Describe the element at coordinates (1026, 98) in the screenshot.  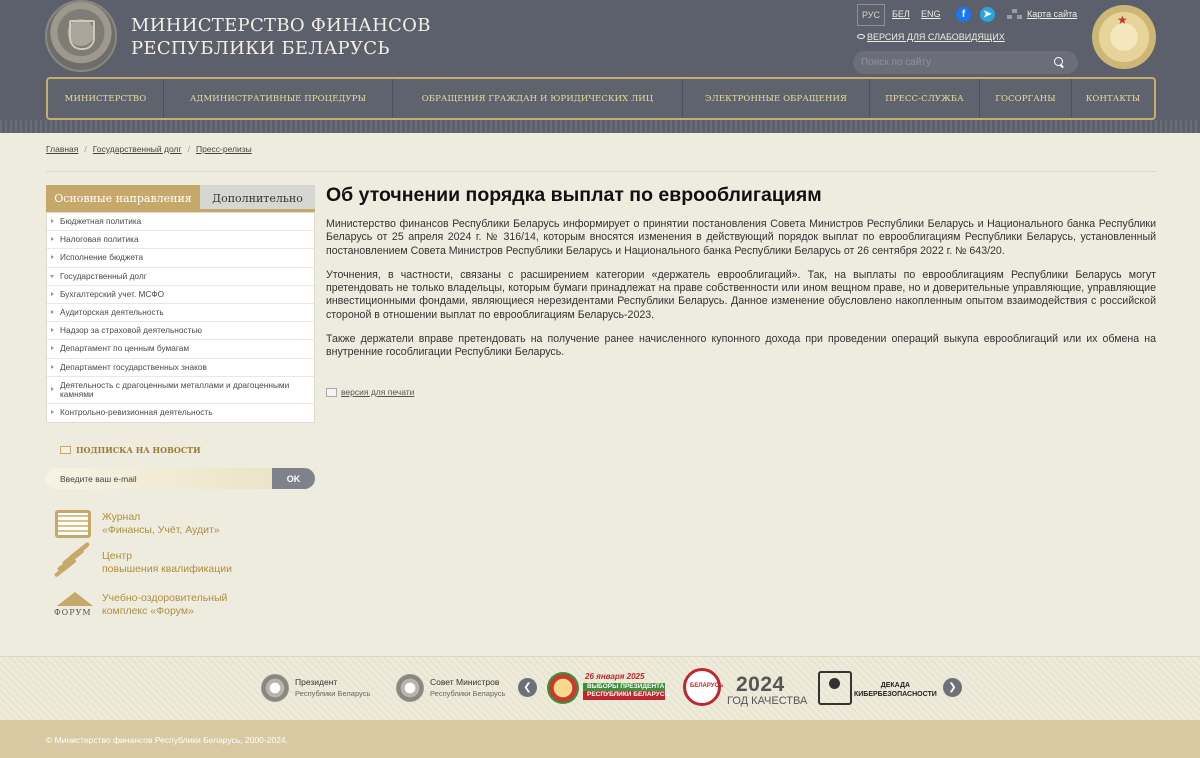
I see `nav-state-bodies: ГОСОРГАНЫ` at that location.